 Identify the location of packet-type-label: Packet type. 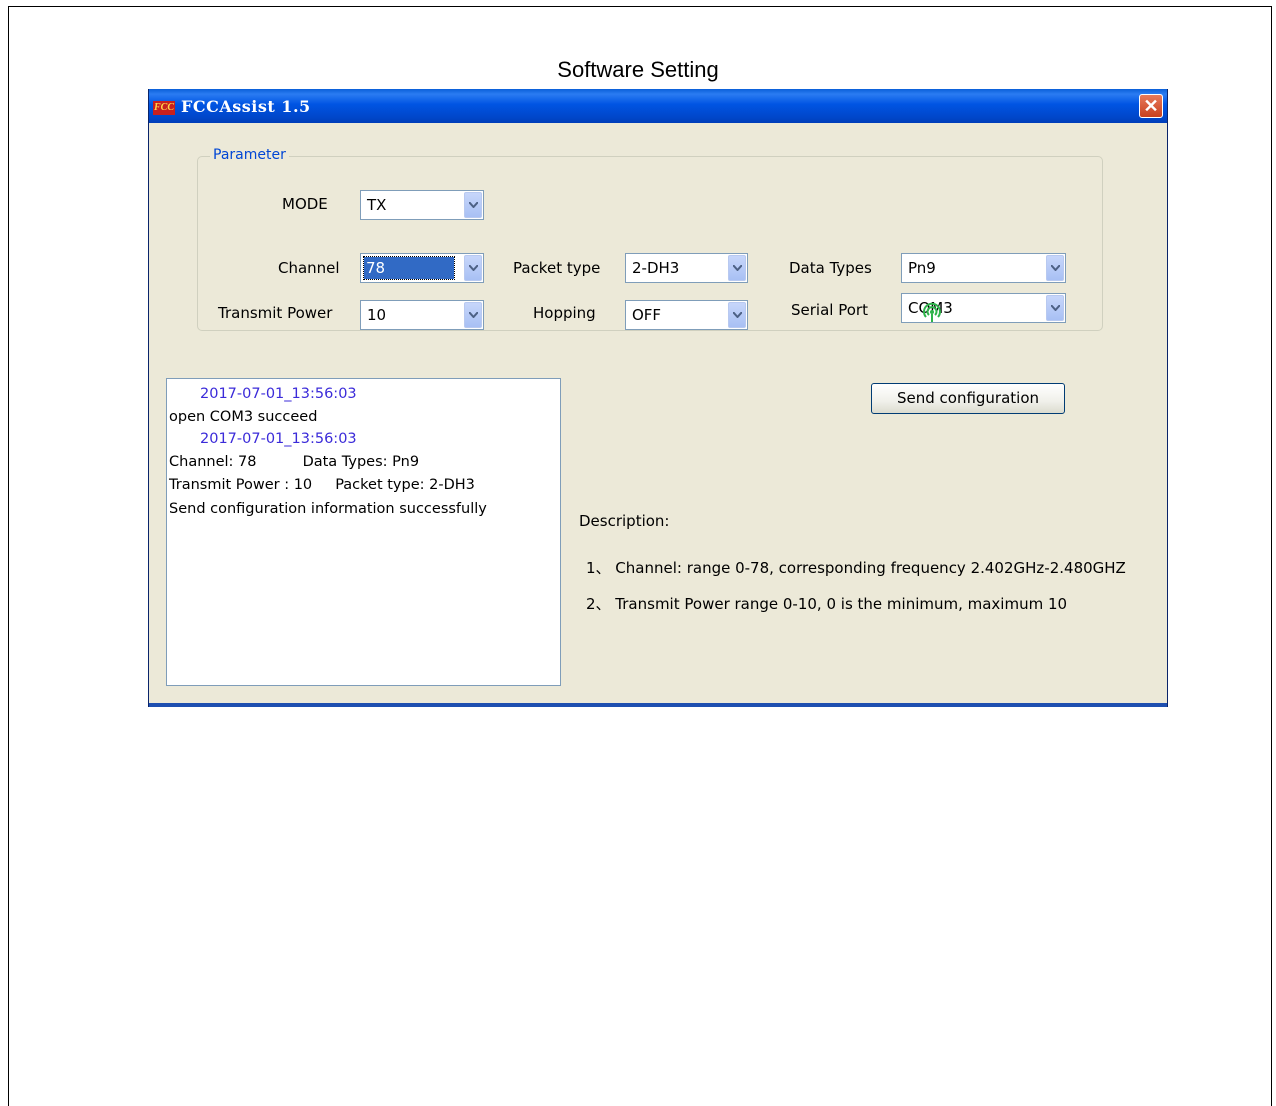
(557, 268).